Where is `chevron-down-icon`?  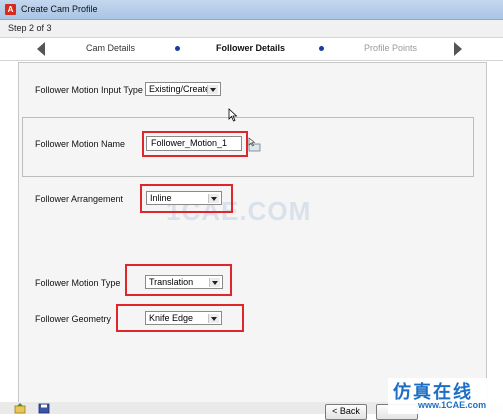 chevron-down-icon is located at coordinates (212, 89).